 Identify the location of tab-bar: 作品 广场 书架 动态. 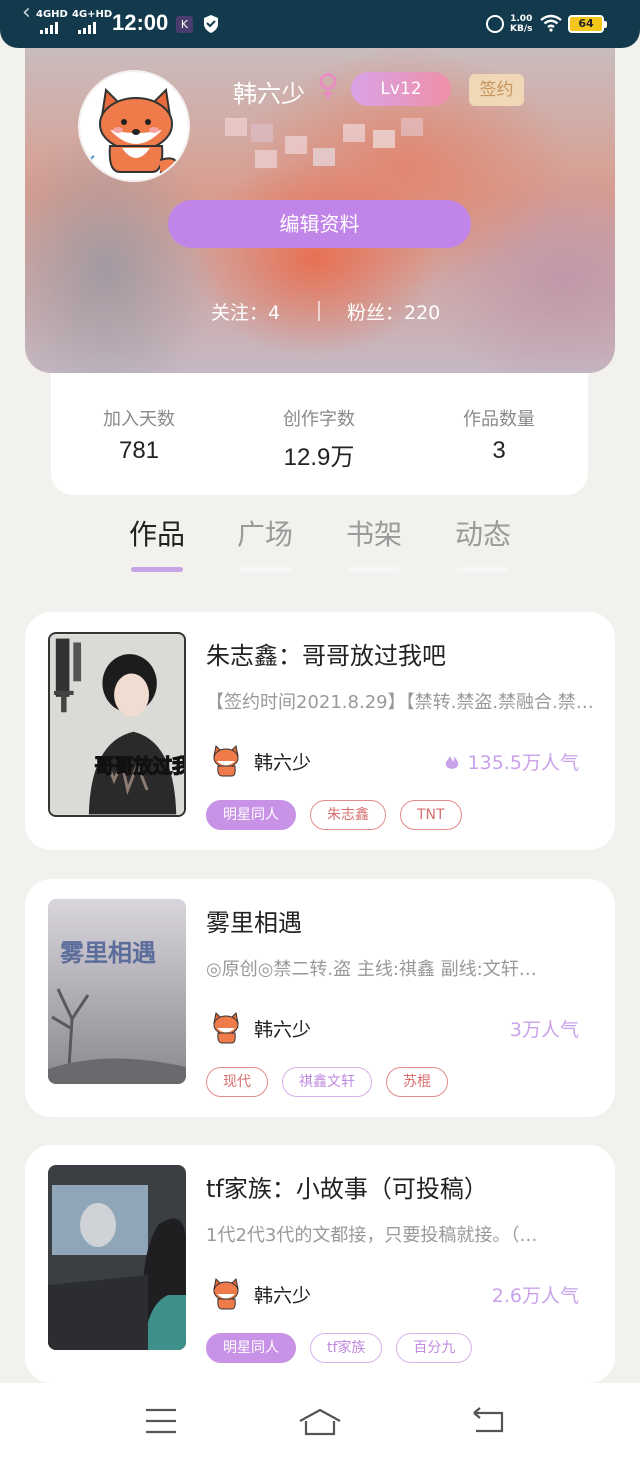
(320, 540).